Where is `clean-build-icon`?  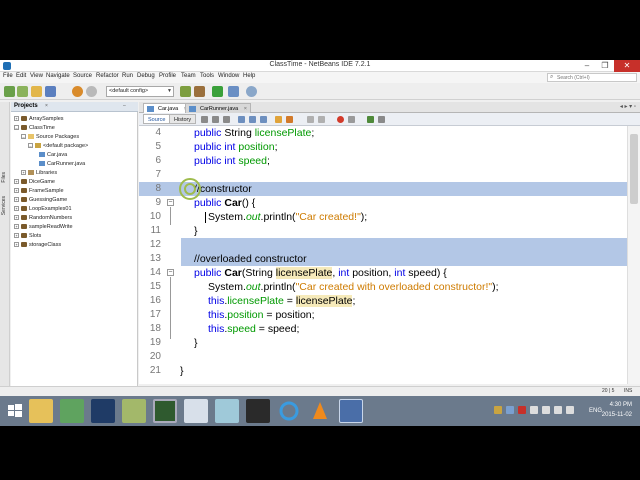 clean-build-icon is located at coordinates (199, 91).